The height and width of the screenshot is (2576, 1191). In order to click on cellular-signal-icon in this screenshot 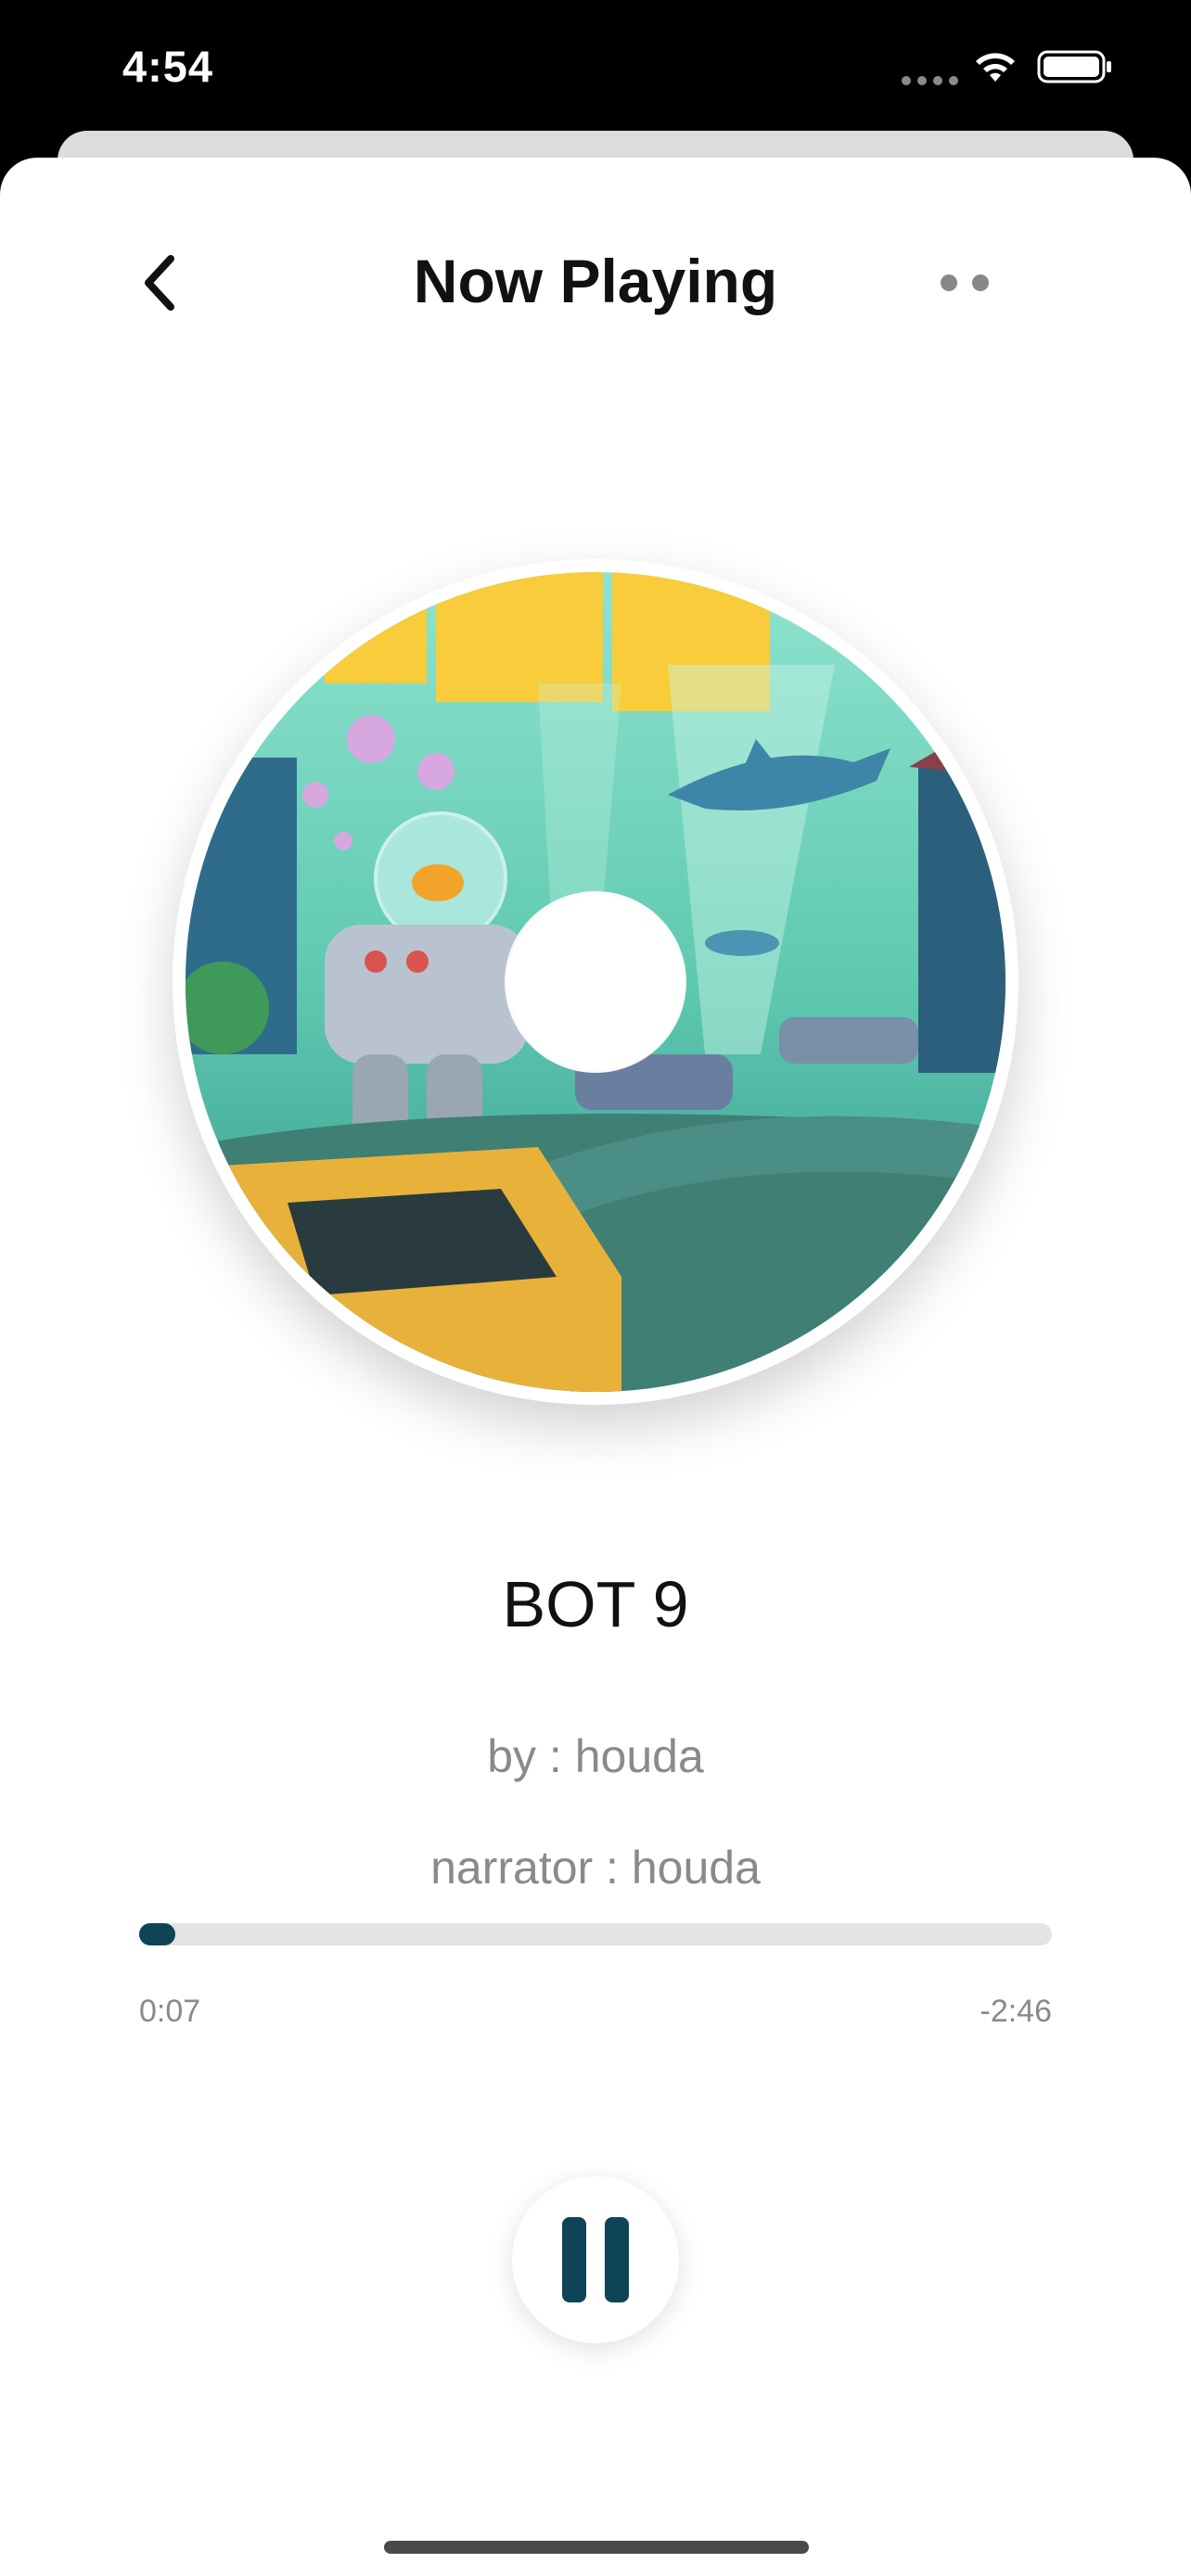, I will do `click(930, 80)`.